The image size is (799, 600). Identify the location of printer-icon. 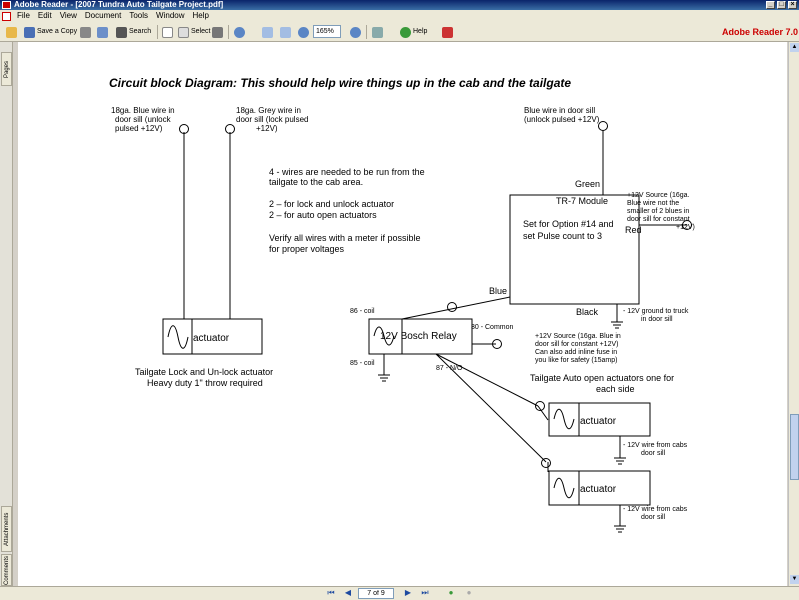
(85, 32).